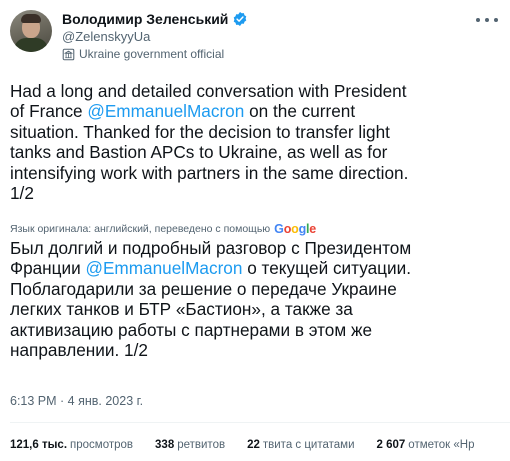 The image size is (510, 461). Describe the element at coordinates (165, 445) in the screenshot. I see `stat-count: 338` at that location.